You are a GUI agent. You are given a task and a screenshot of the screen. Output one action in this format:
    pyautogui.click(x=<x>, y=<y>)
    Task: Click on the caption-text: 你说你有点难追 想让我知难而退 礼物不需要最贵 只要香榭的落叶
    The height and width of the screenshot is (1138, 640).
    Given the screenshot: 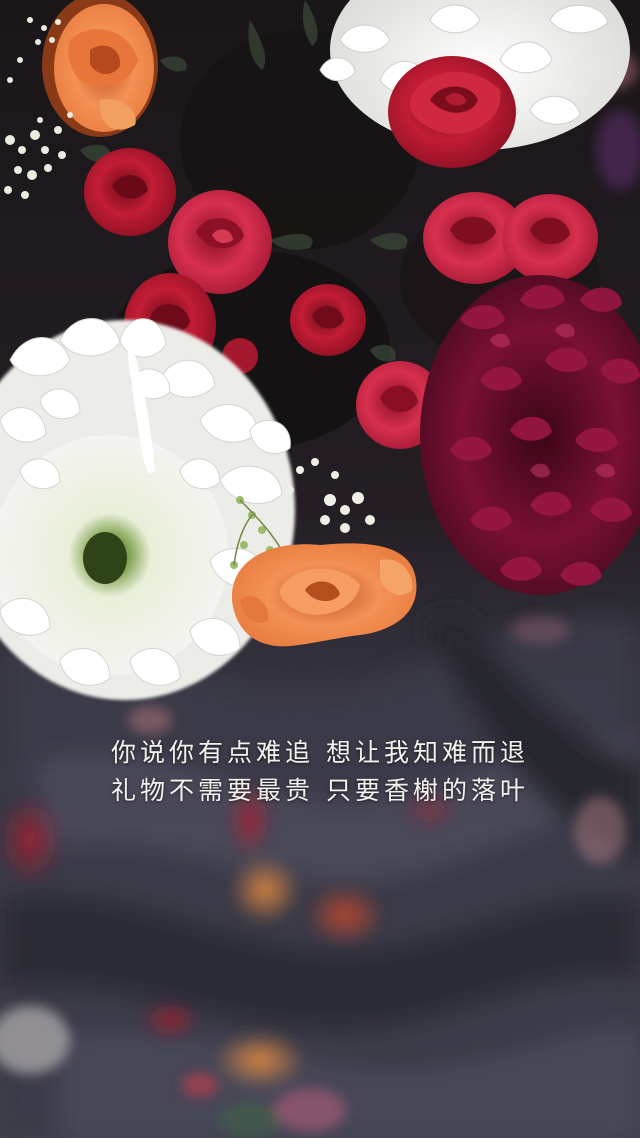 What is the action you would take?
    pyautogui.click(x=320, y=772)
    